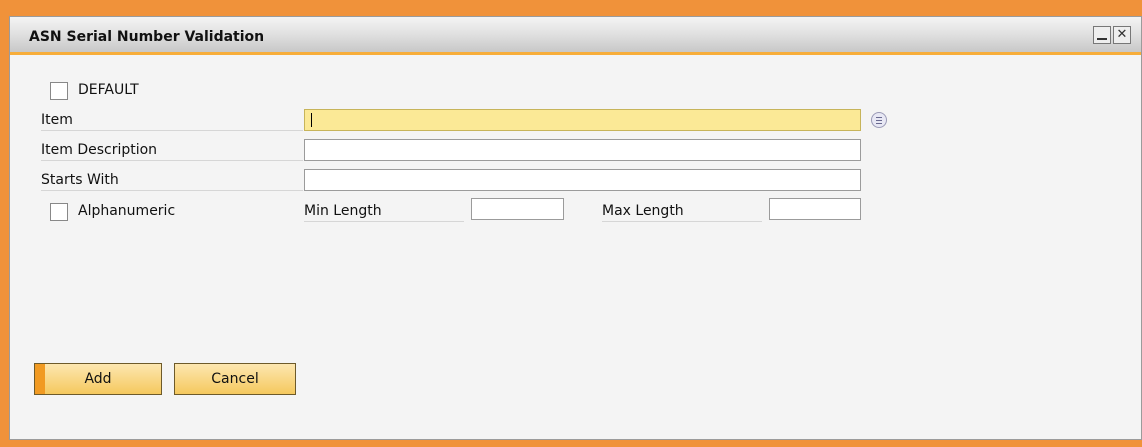  Describe the element at coordinates (1122, 35) in the screenshot. I see `close-icon: ✕` at that location.